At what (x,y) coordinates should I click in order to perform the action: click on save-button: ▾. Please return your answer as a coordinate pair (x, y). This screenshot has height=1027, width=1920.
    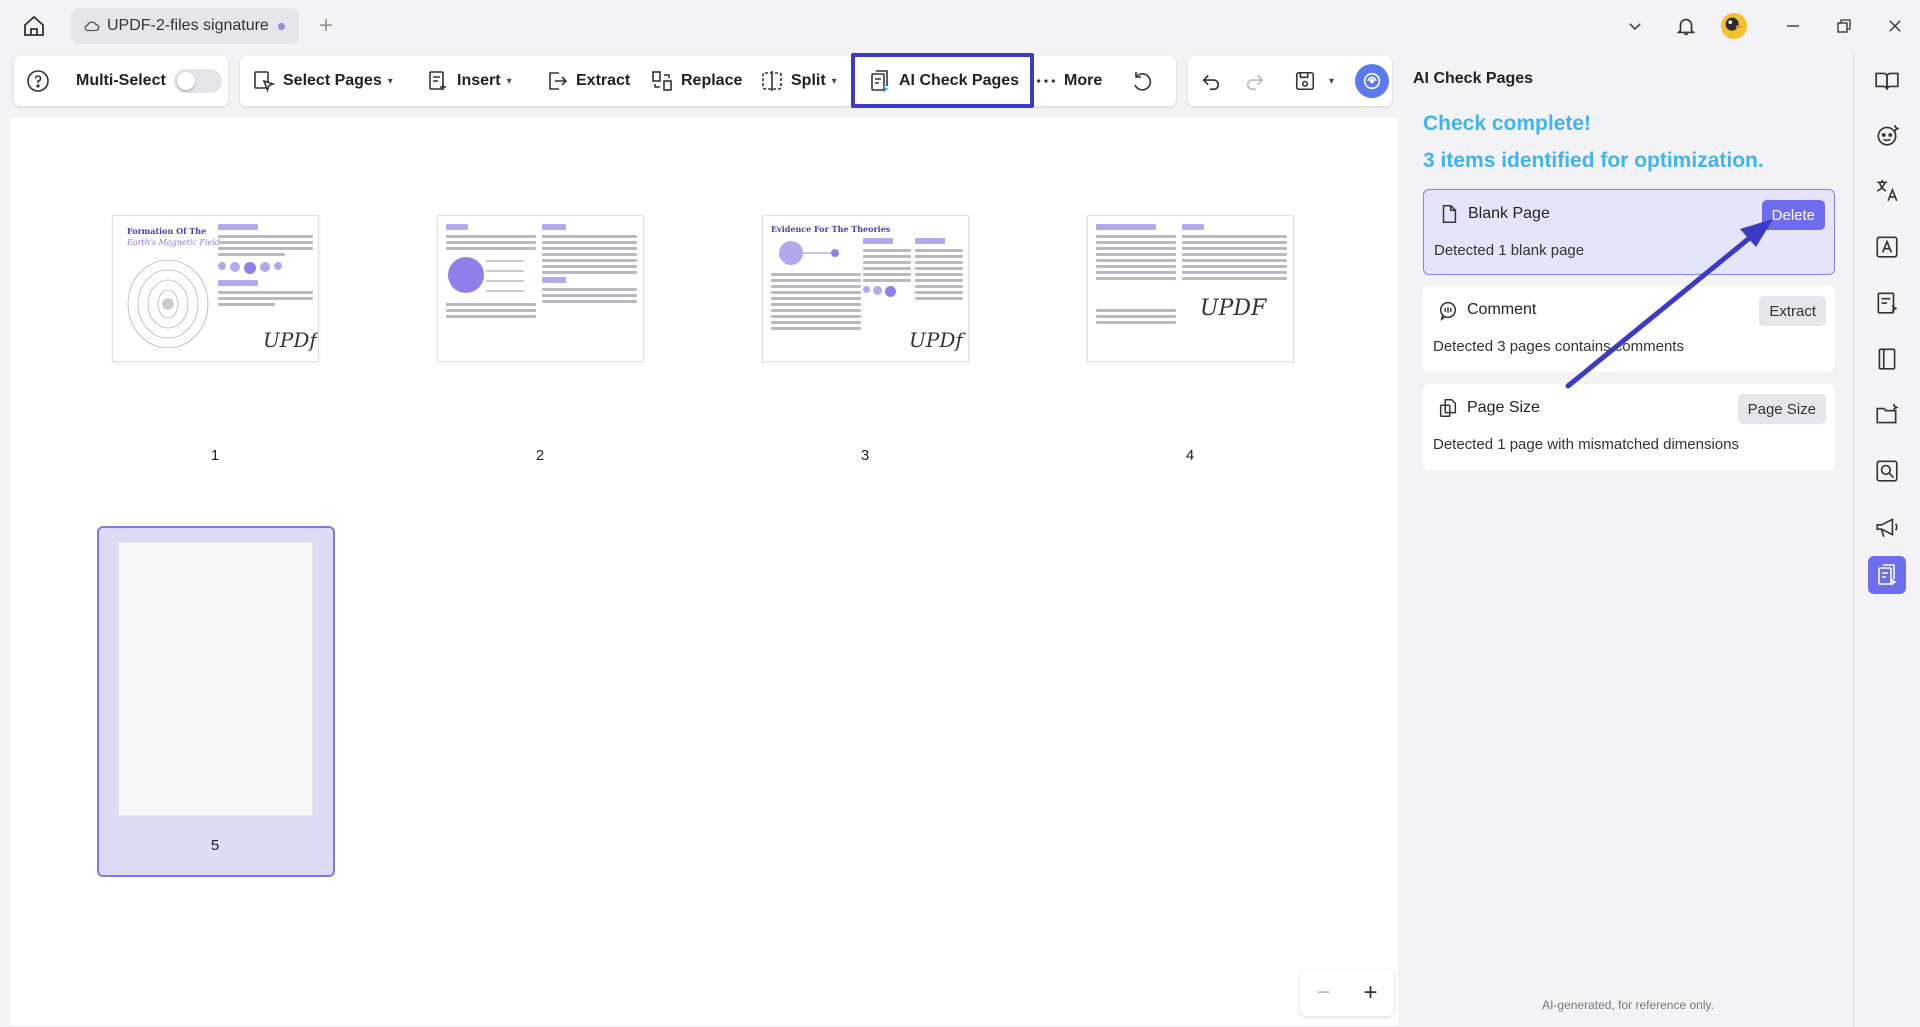
    Looking at the image, I should click on (1314, 81).